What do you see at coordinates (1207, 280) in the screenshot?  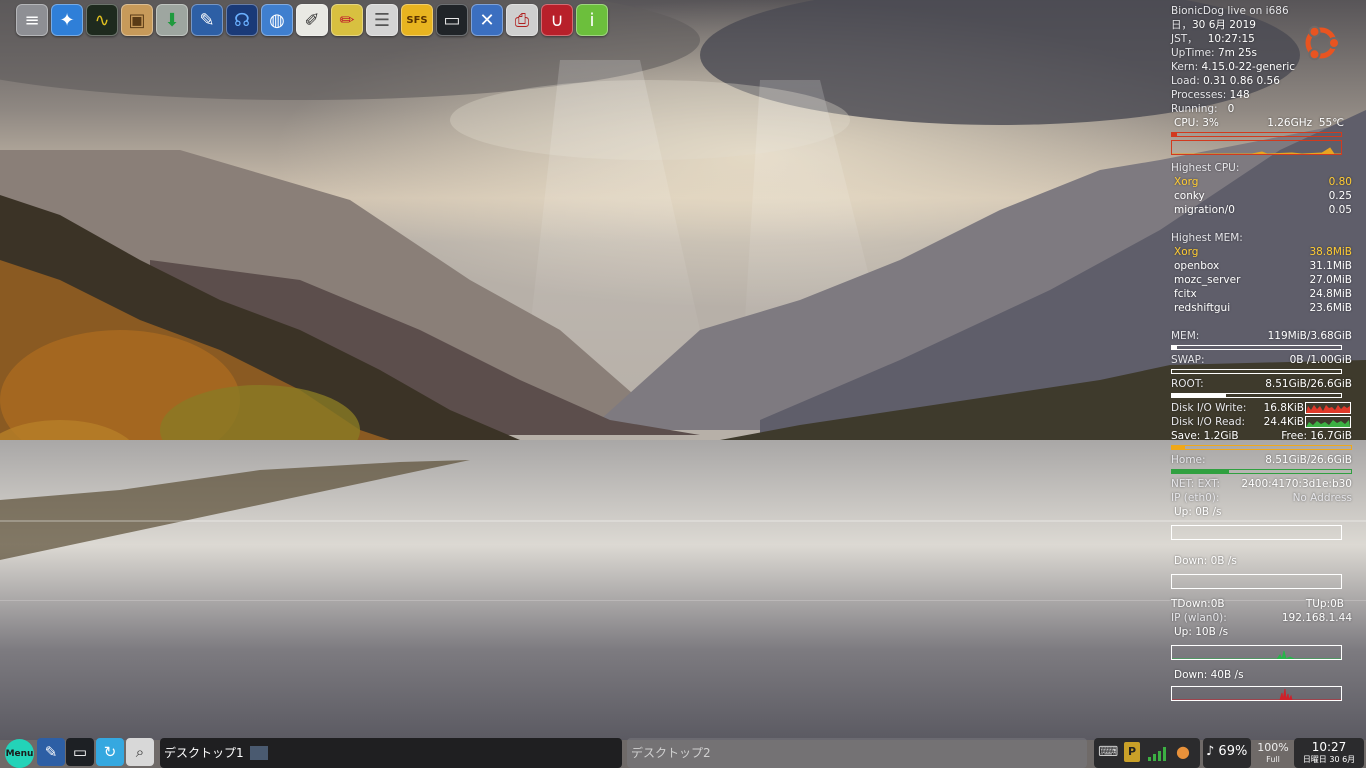 I see `highest-mem-process-name: mozc_server` at bounding box center [1207, 280].